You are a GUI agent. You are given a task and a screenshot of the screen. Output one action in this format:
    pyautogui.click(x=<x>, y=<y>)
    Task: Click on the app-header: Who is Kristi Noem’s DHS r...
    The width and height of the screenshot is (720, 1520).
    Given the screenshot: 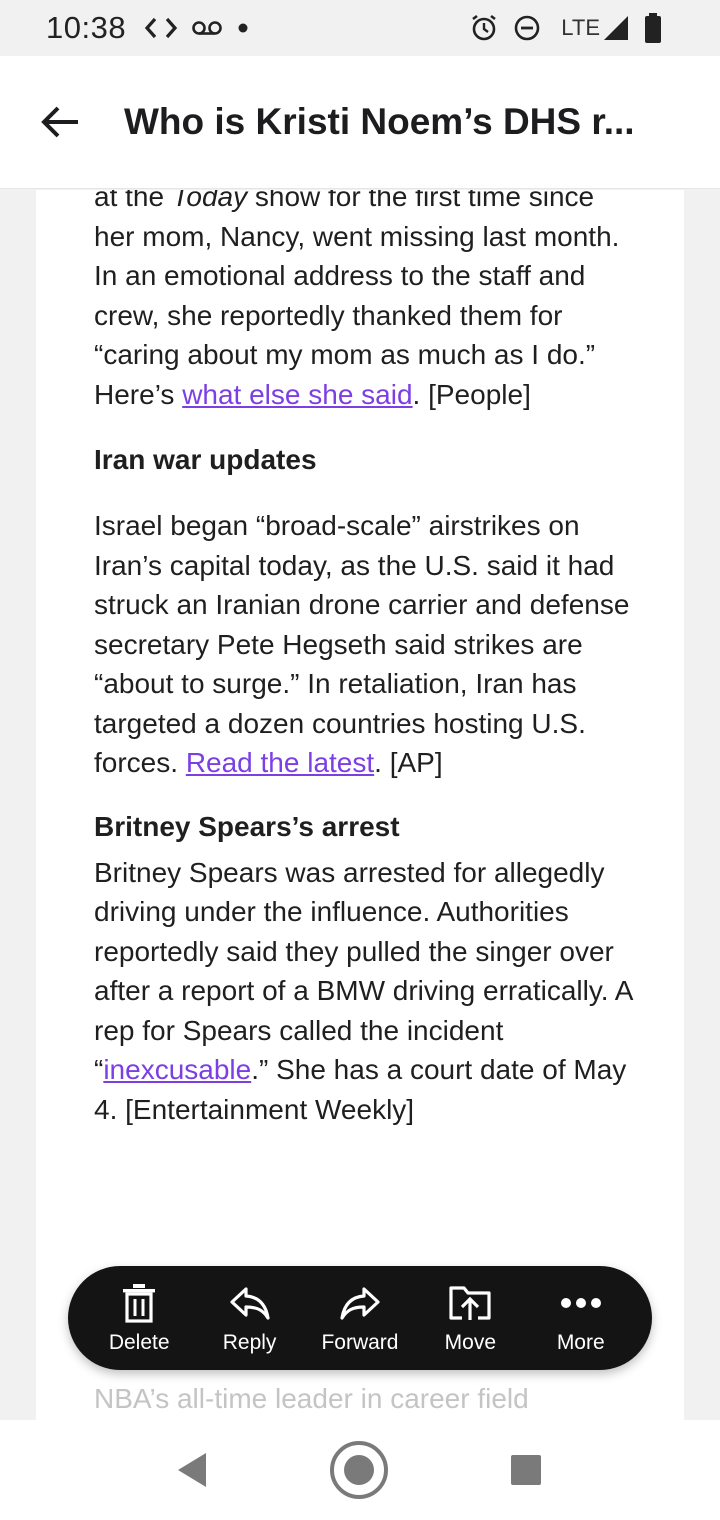 What is the action you would take?
    pyautogui.click(x=360, y=122)
    